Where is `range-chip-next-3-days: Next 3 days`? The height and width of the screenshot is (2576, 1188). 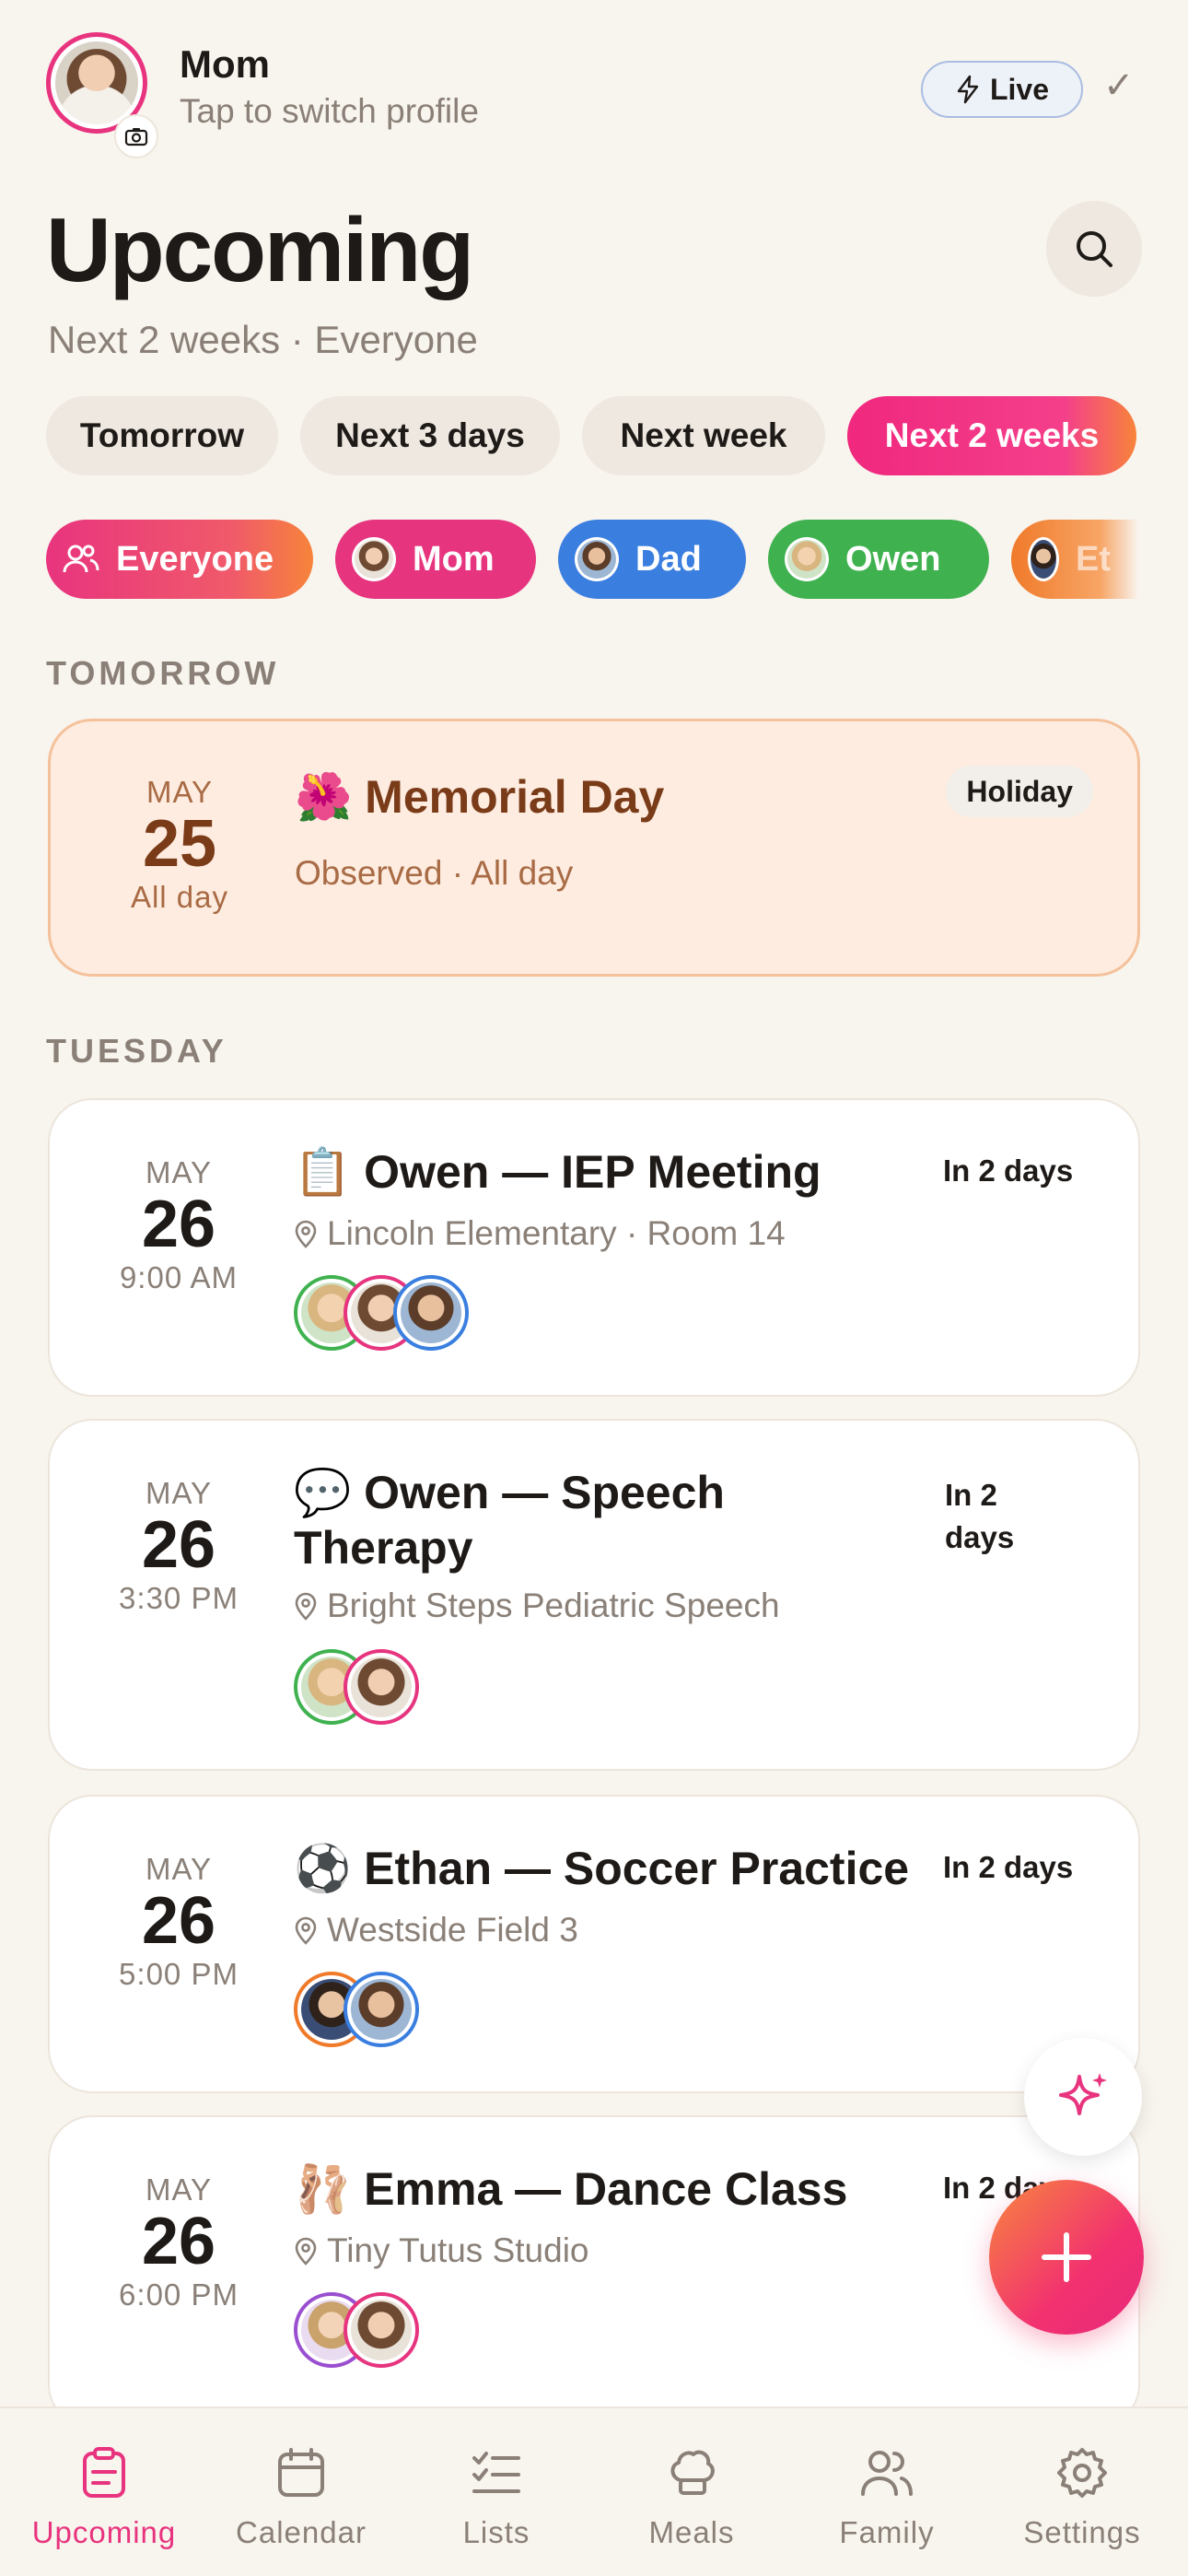 range-chip-next-3-days: Next 3 days is located at coordinates (430, 435).